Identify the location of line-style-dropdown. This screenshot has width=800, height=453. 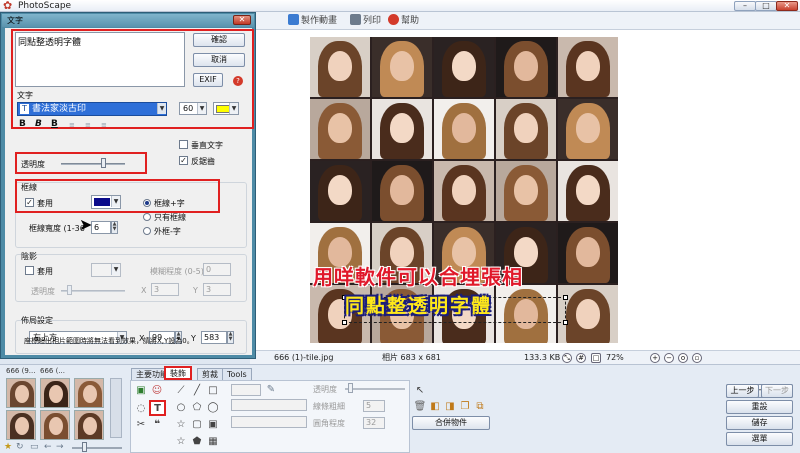
(246, 390).